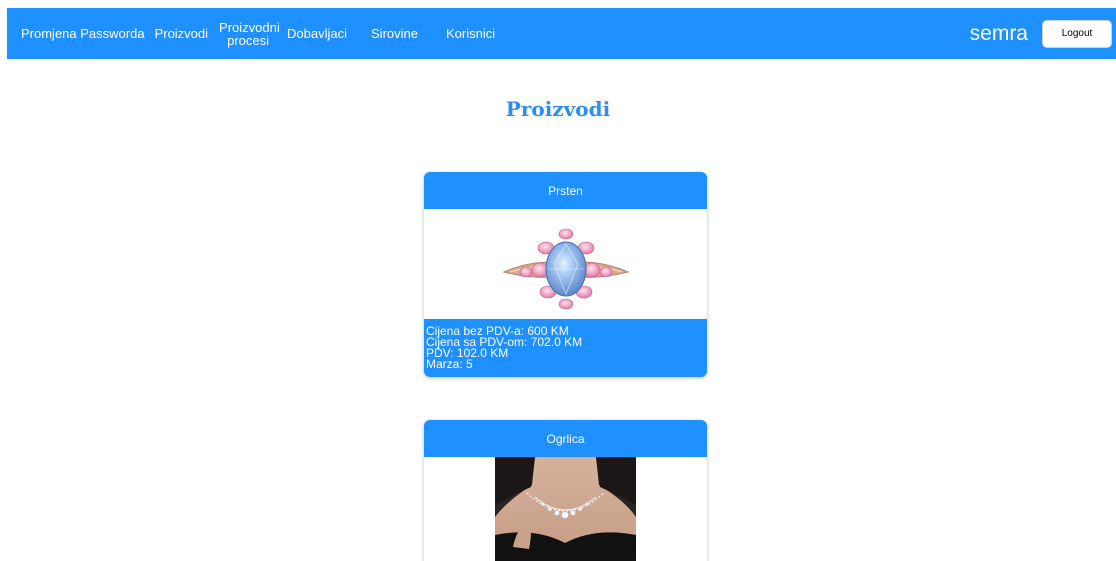 This screenshot has width=1116, height=561. I want to click on ring-image, so click(565, 264).